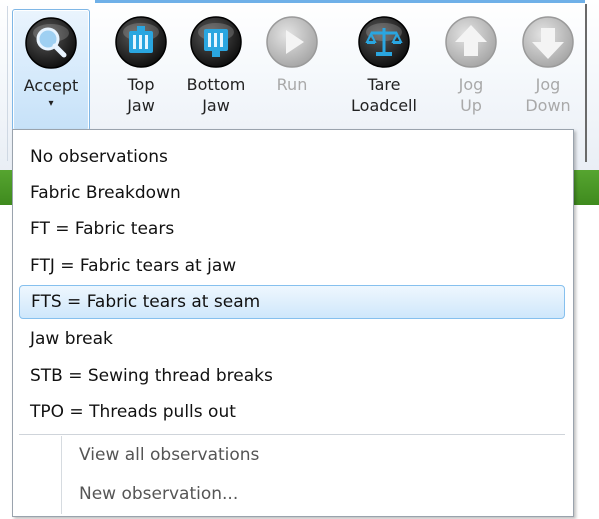 The width and height of the screenshot is (599, 519). Describe the element at coordinates (292, 193) in the screenshot. I see `menu-item-fabric-breakdown: Fabric Breakdown` at that location.